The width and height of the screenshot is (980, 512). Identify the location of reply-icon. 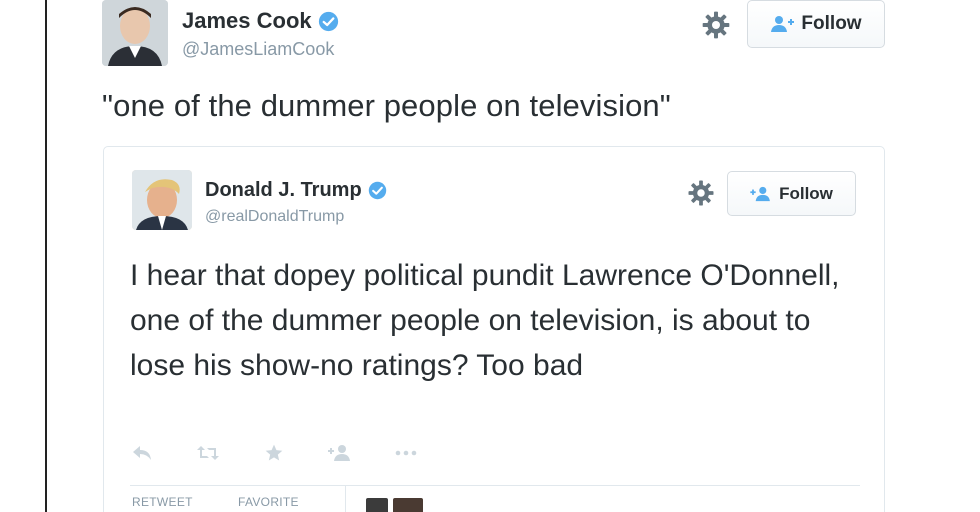
(142, 453).